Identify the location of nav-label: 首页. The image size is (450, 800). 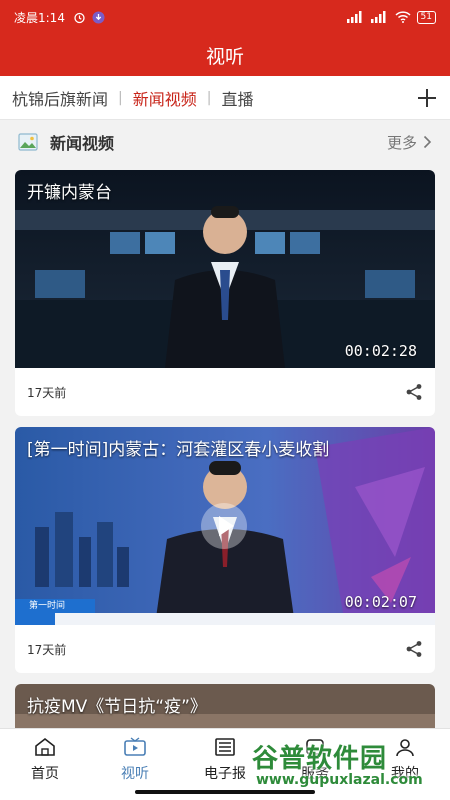
(45, 774).